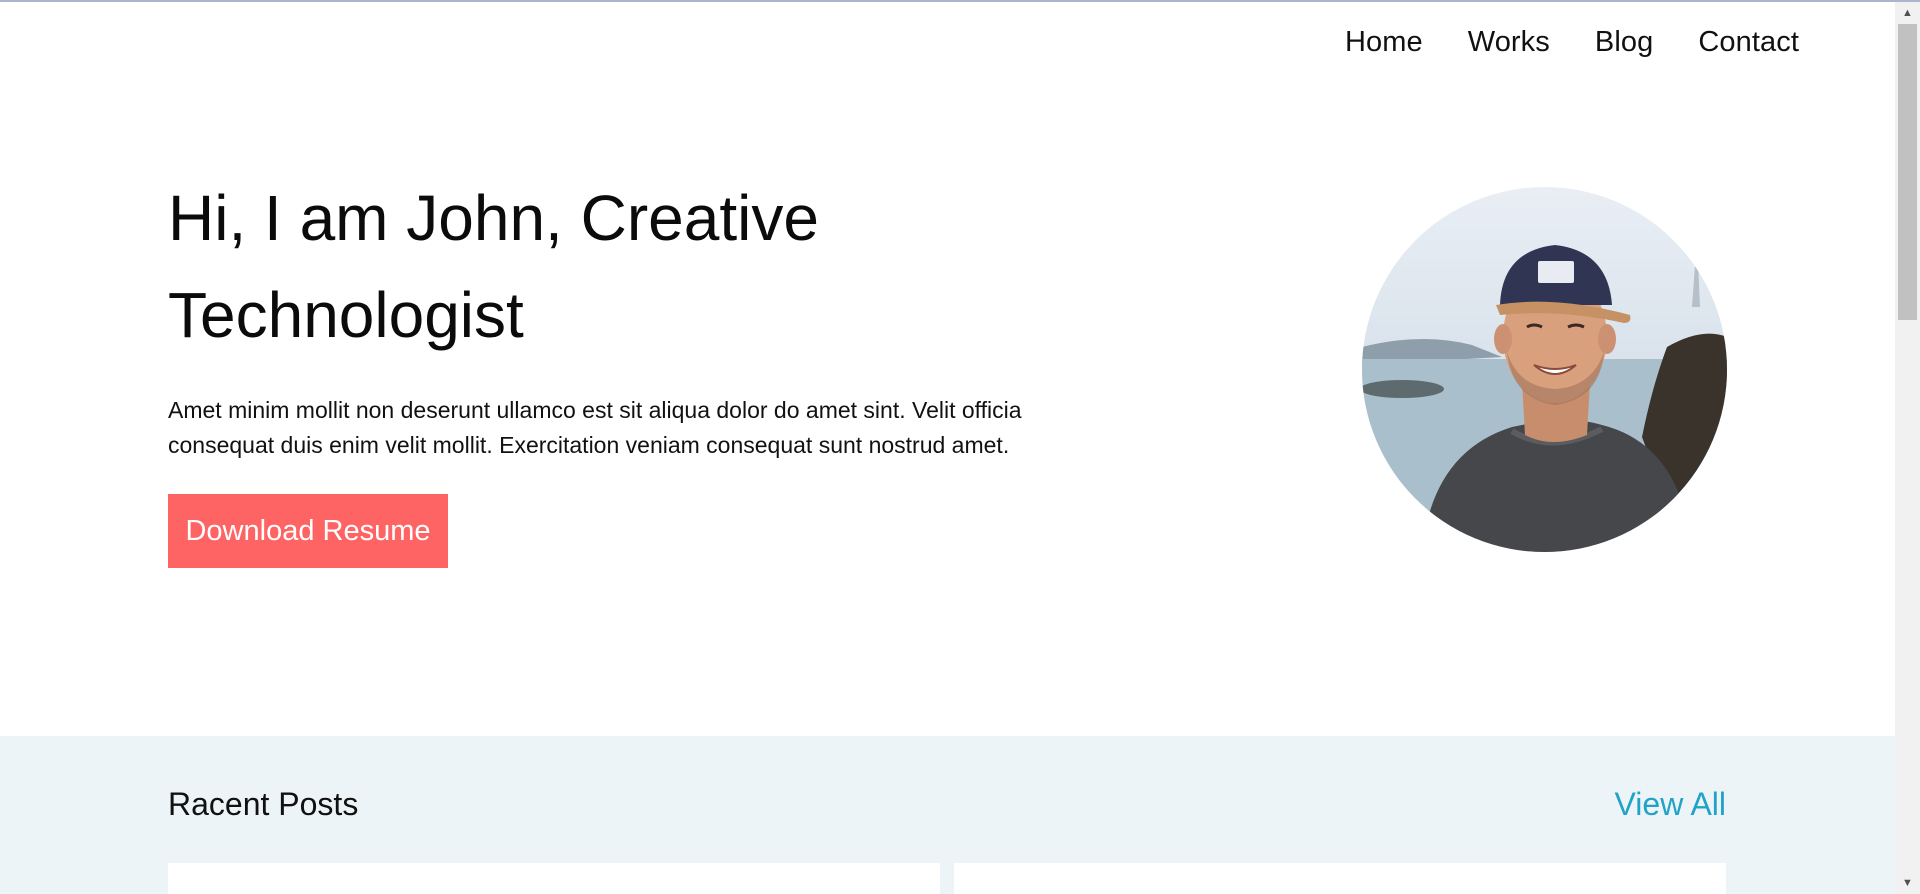  I want to click on profile-photo, so click(1544, 369).